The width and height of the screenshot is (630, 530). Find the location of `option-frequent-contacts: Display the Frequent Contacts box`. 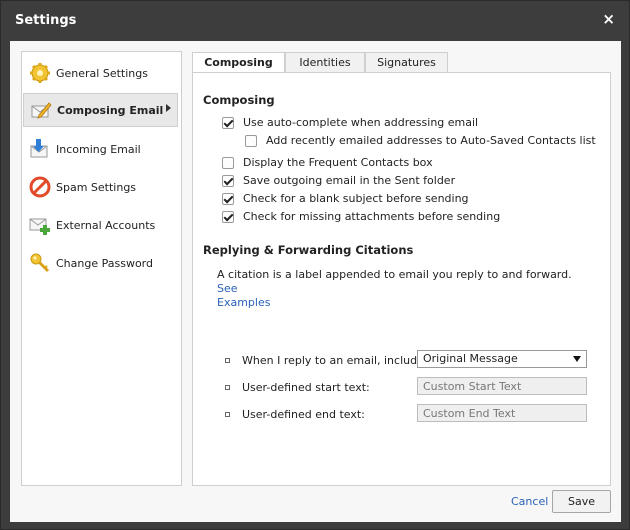

option-frequent-contacts: Display the Frequent Contacts box is located at coordinates (327, 162).